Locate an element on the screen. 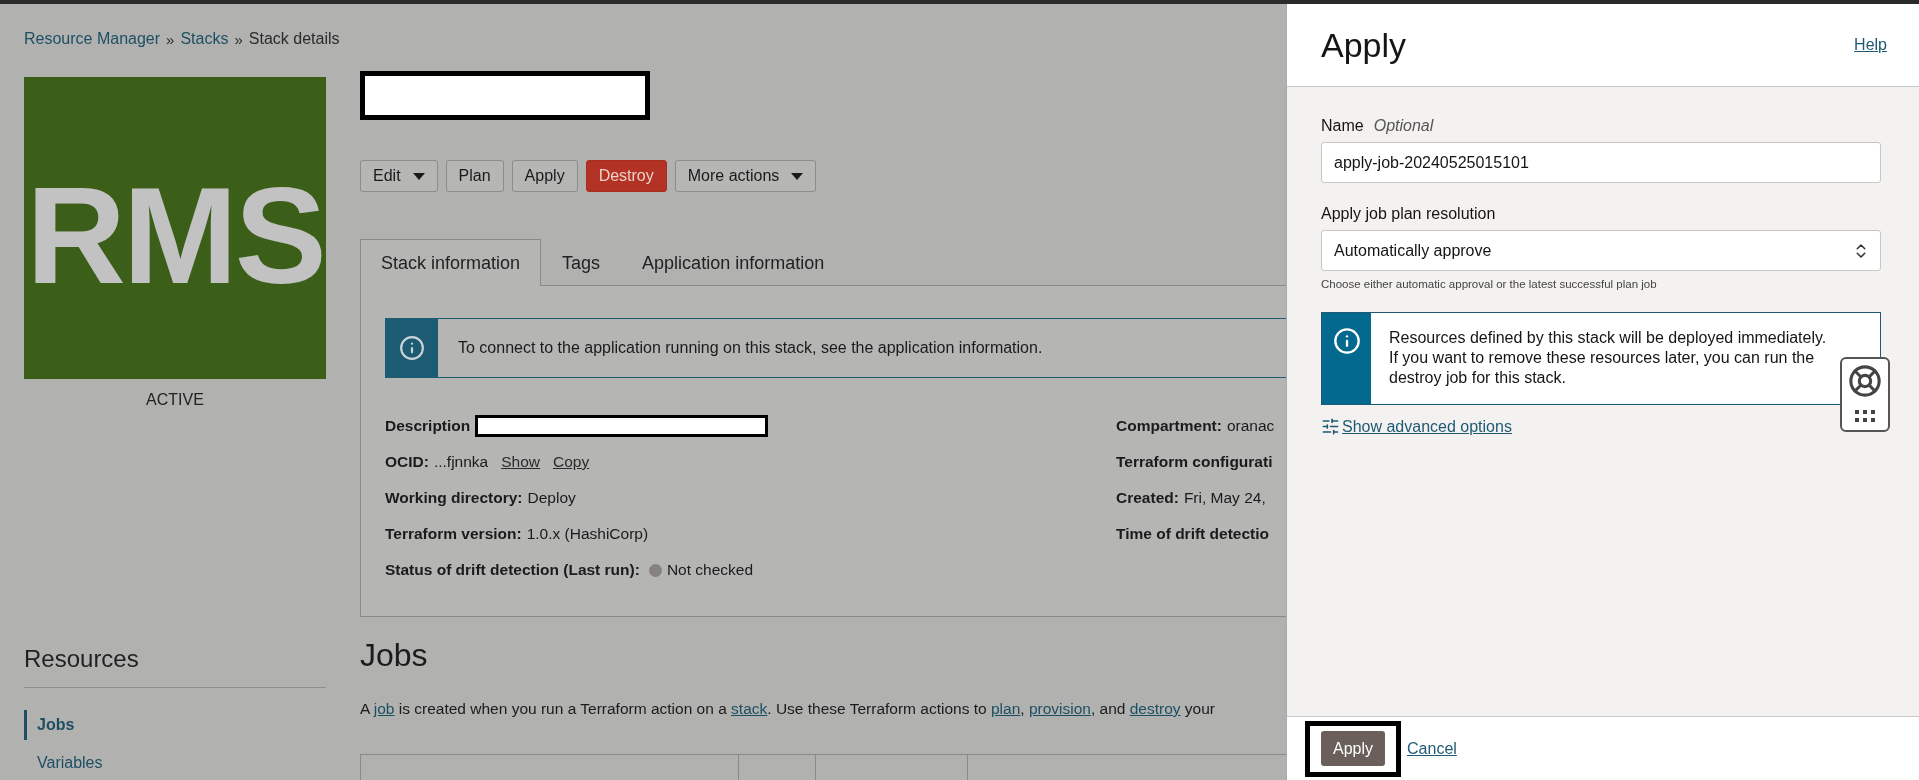 The width and height of the screenshot is (1919, 780). stack-status: ACTIVE is located at coordinates (175, 400).